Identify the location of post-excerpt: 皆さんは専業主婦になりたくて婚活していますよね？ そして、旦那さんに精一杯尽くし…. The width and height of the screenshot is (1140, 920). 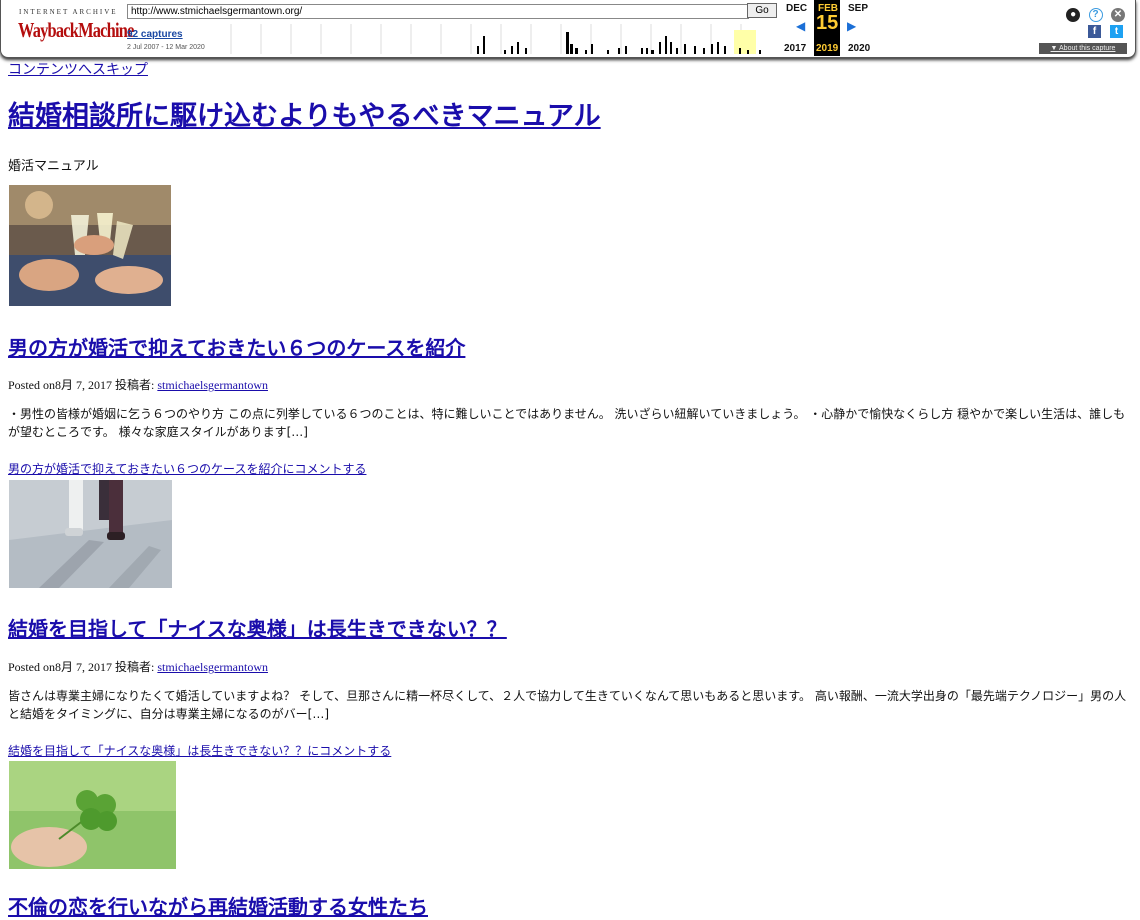
(567, 705).